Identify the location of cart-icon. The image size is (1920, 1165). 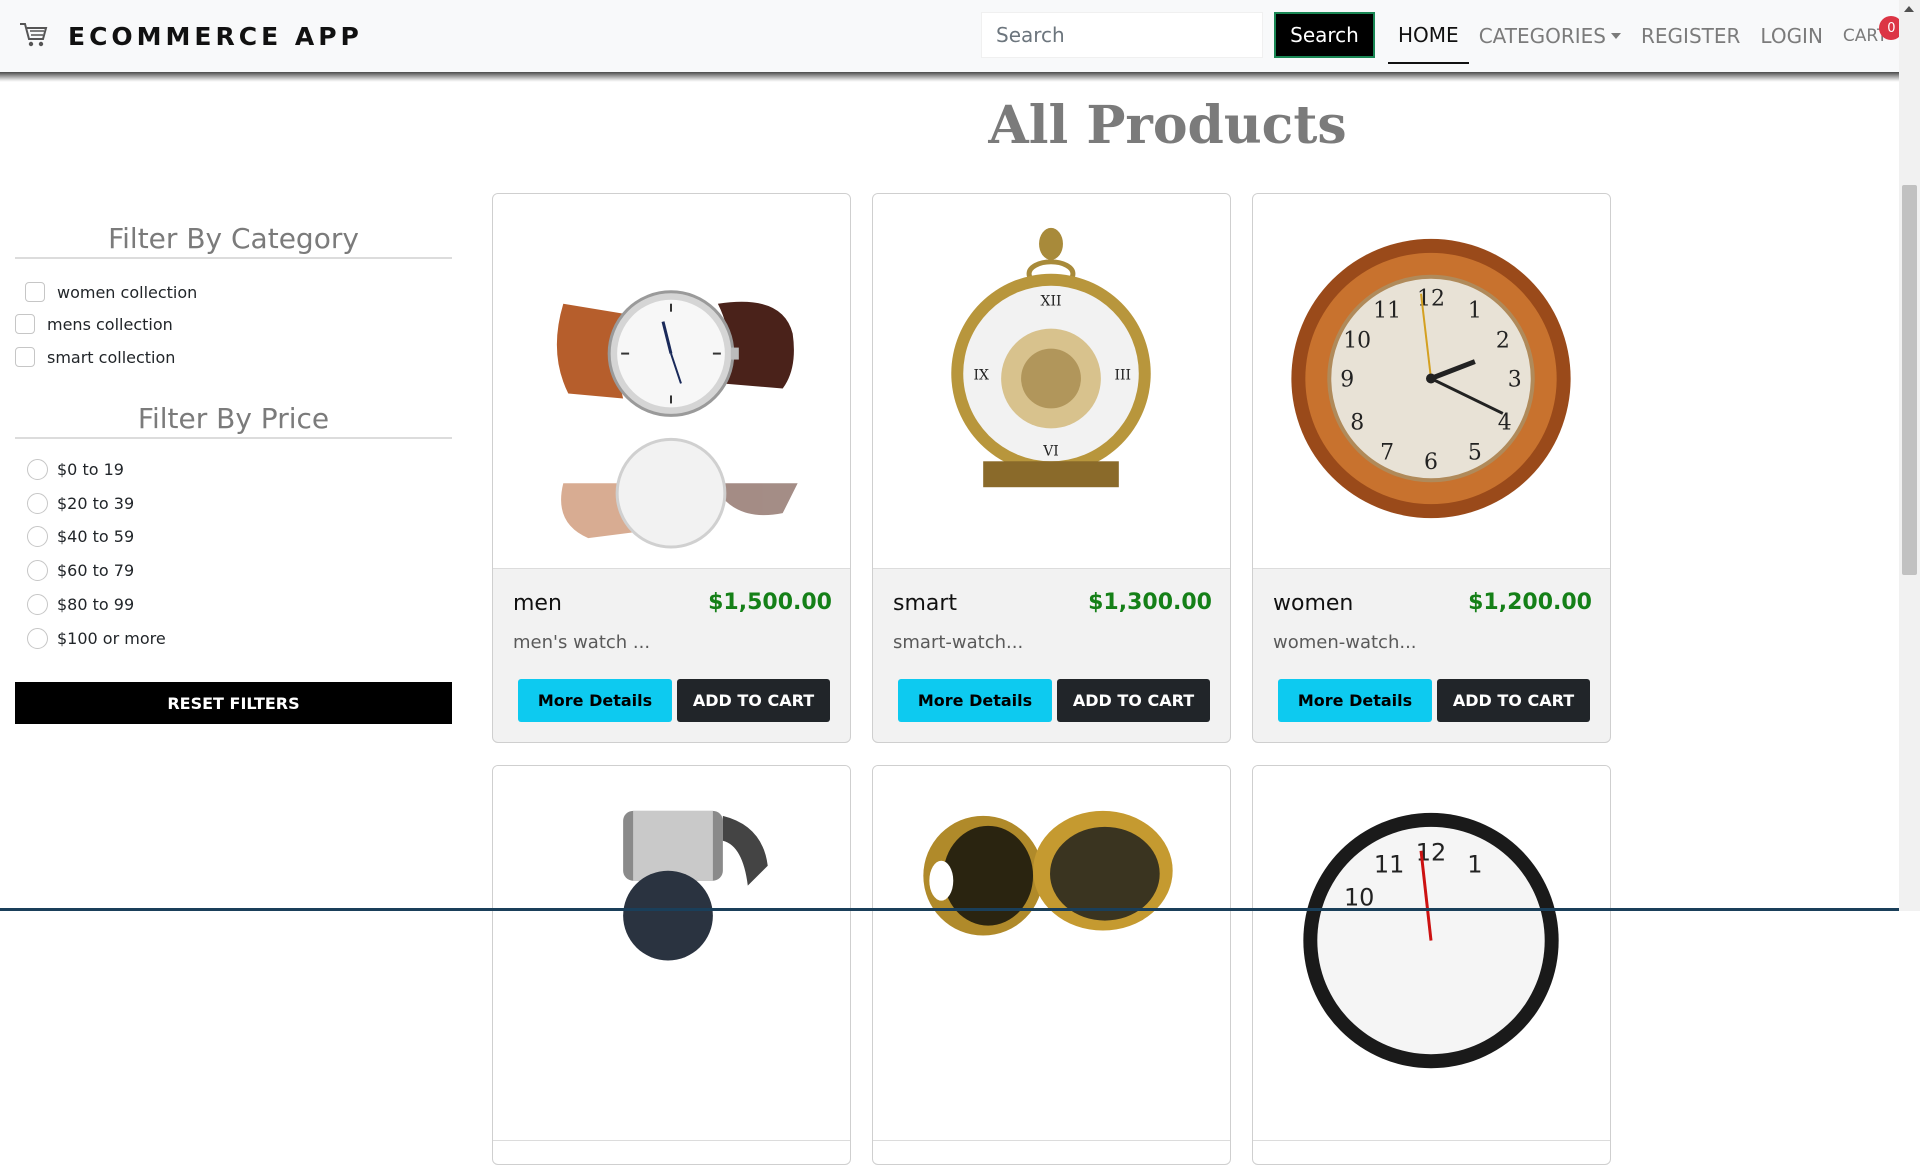
(33, 36).